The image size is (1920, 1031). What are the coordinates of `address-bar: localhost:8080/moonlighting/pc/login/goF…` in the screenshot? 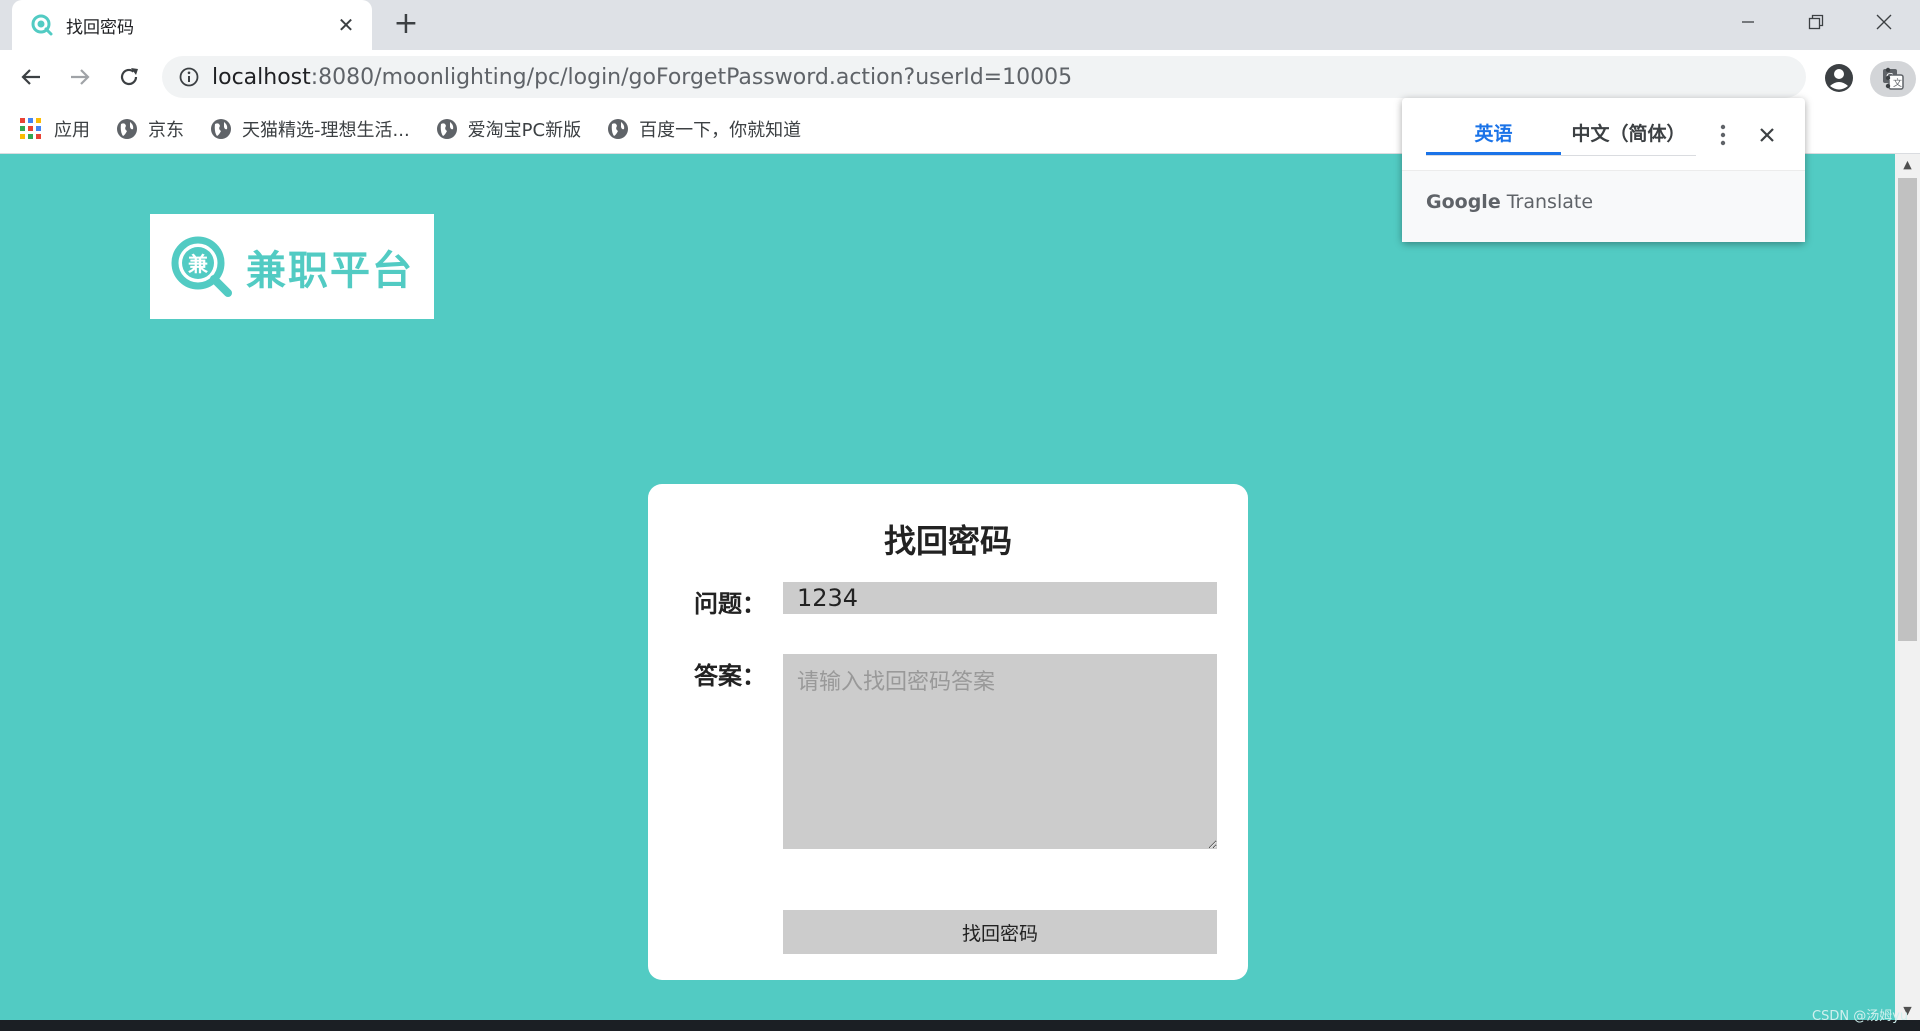 It's located at (1039, 77).